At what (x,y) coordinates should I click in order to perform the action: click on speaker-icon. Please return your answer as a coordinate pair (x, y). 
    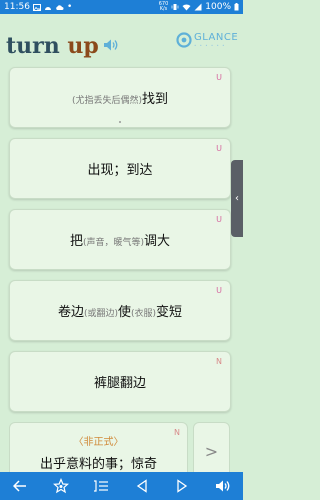
    Looking at the image, I should click on (111, 45).